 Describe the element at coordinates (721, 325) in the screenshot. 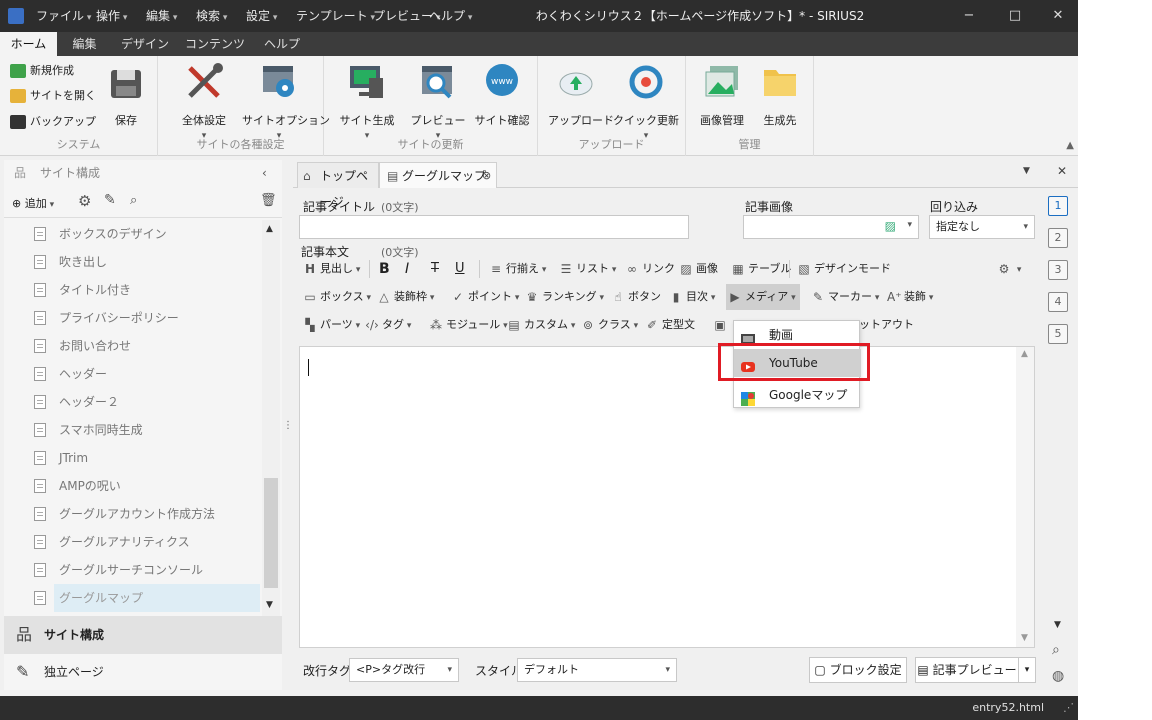

I see `layout-button: ▣` at that location.